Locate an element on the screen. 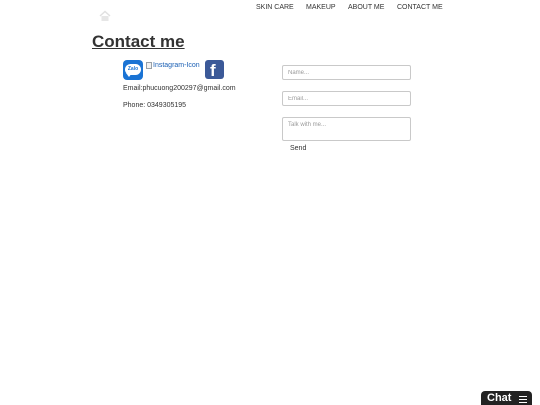 This screenshot has width=540, height=405. name-field is located at coordinates (346, 72).